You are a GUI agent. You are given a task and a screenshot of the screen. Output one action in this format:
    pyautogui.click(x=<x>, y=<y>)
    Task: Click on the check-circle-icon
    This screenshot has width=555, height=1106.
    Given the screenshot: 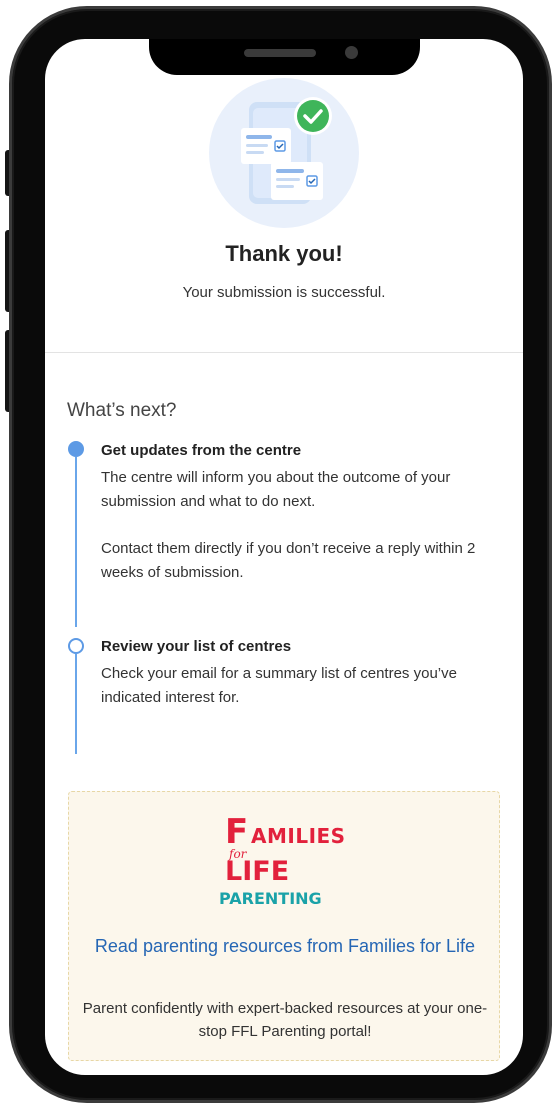 What is the action you would take?
    pyautogui.click(x=313, y=116)
    